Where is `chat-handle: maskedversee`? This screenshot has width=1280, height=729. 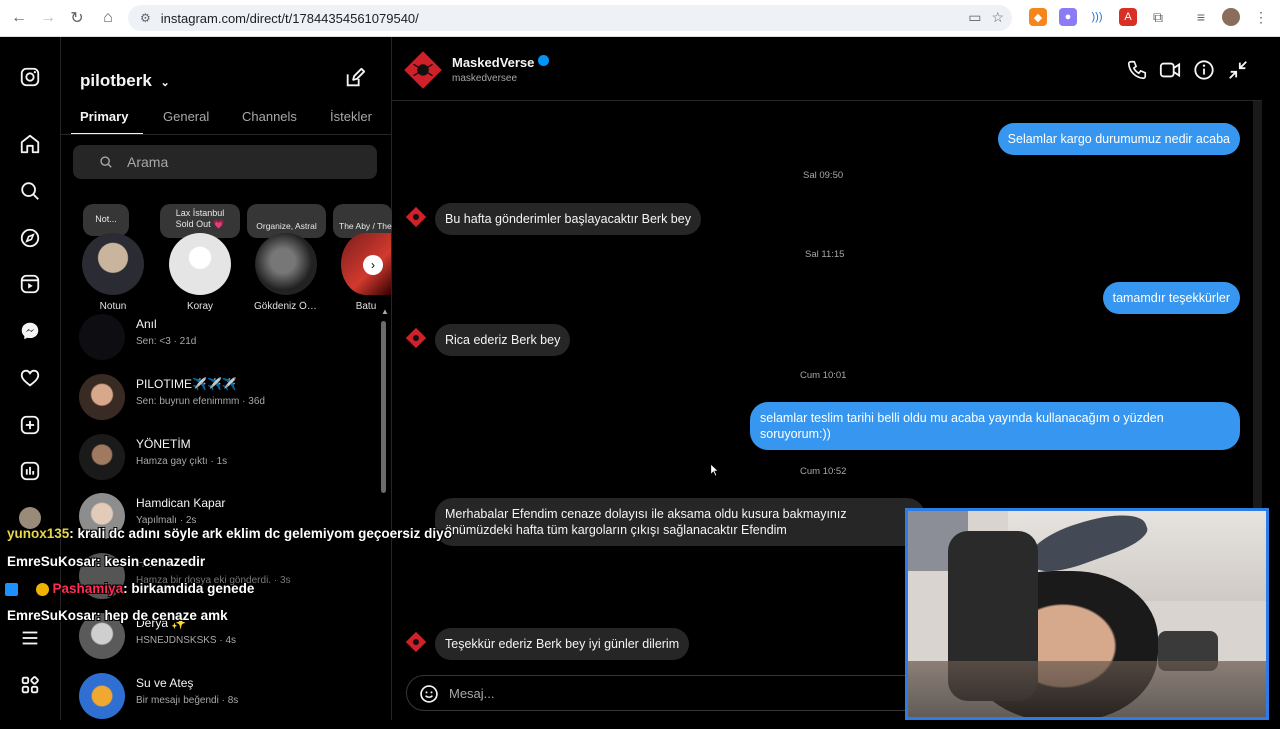
chat-handle: maskedversee is located at coordinates (485, 78).